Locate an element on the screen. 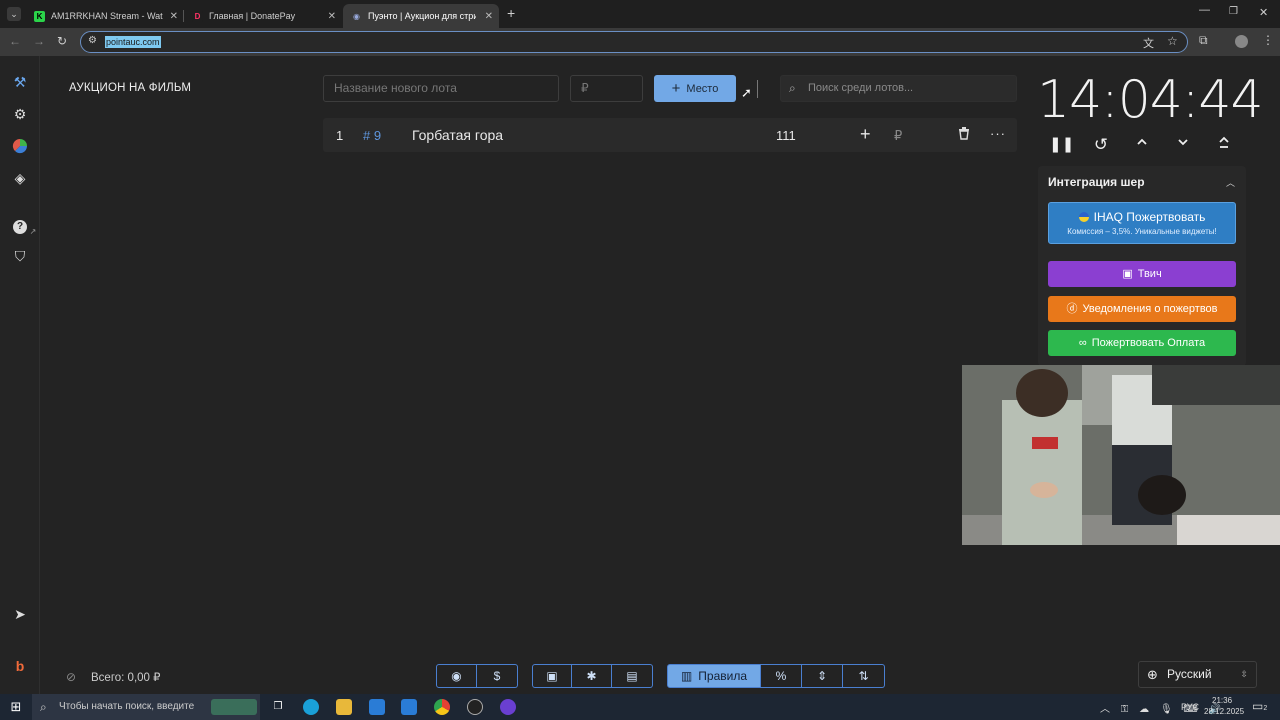  github-button: ◉ is located at coordinates (456, 676).